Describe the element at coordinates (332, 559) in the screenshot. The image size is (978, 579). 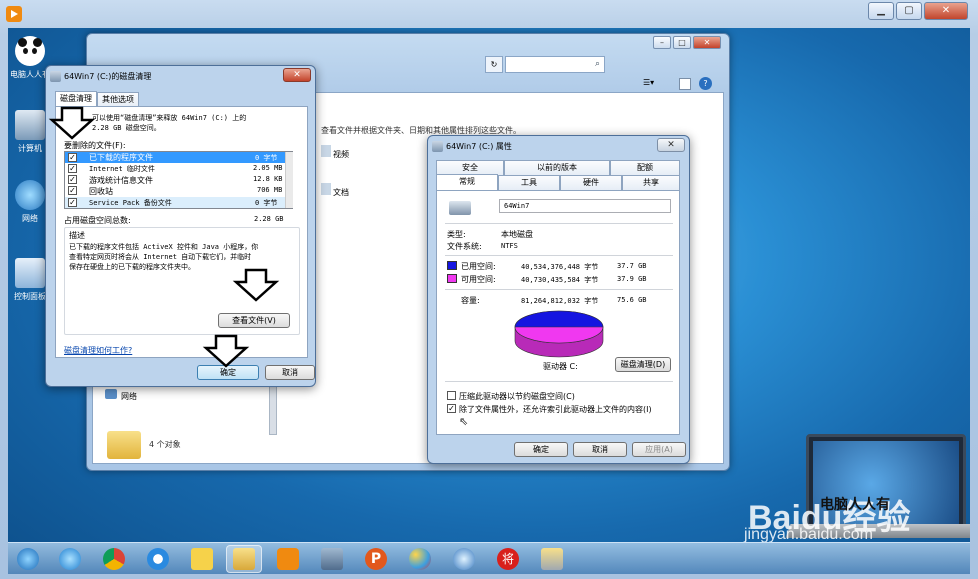
I see `taskbar-app` at that location.